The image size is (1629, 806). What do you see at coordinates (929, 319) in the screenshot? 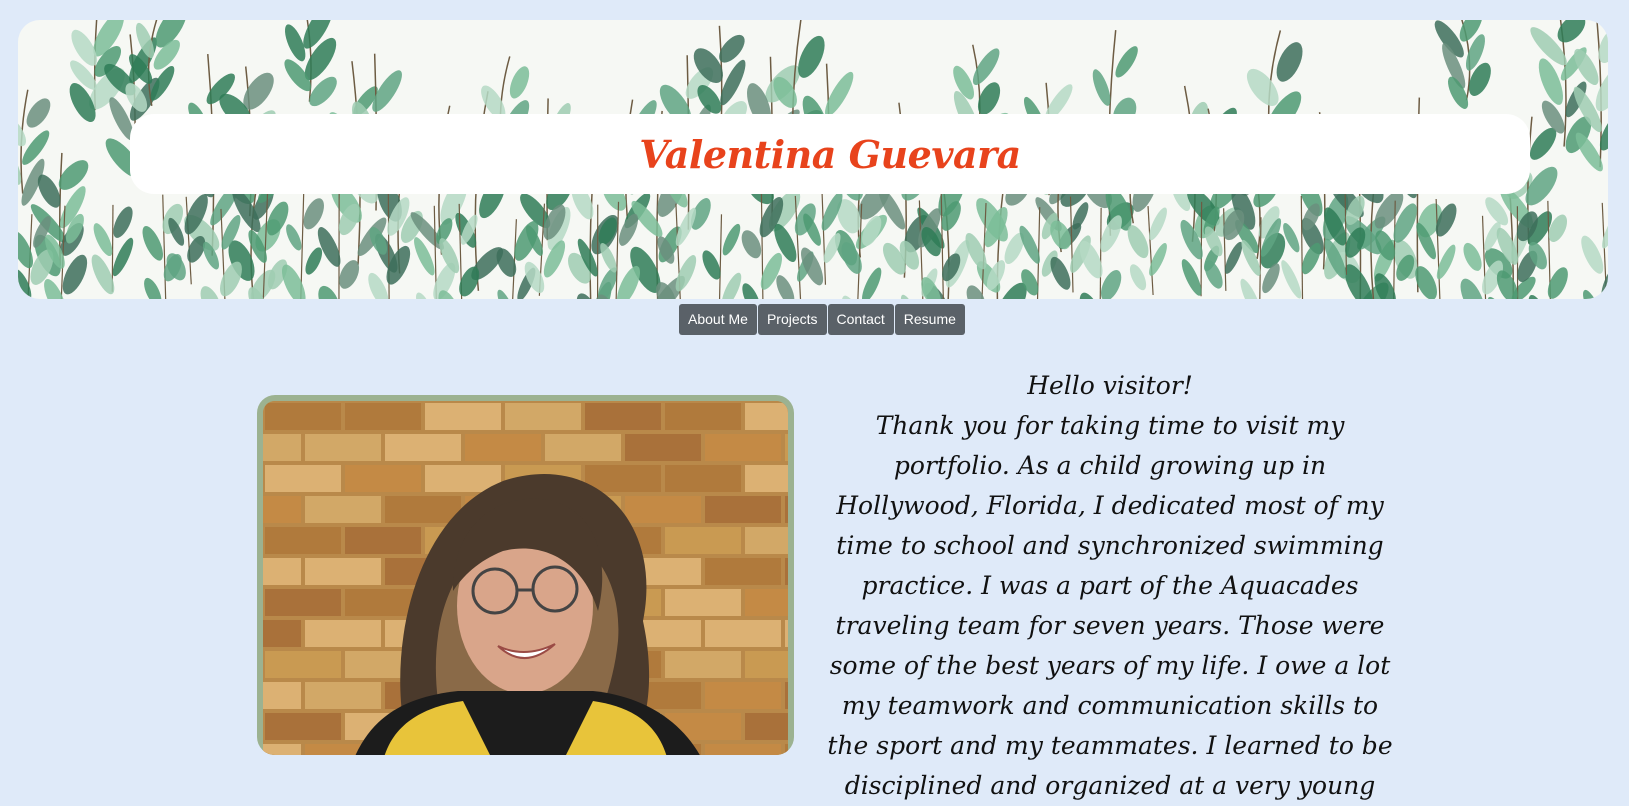
I see `nav-resume-button: Resume` at bounding box center [929, 319].